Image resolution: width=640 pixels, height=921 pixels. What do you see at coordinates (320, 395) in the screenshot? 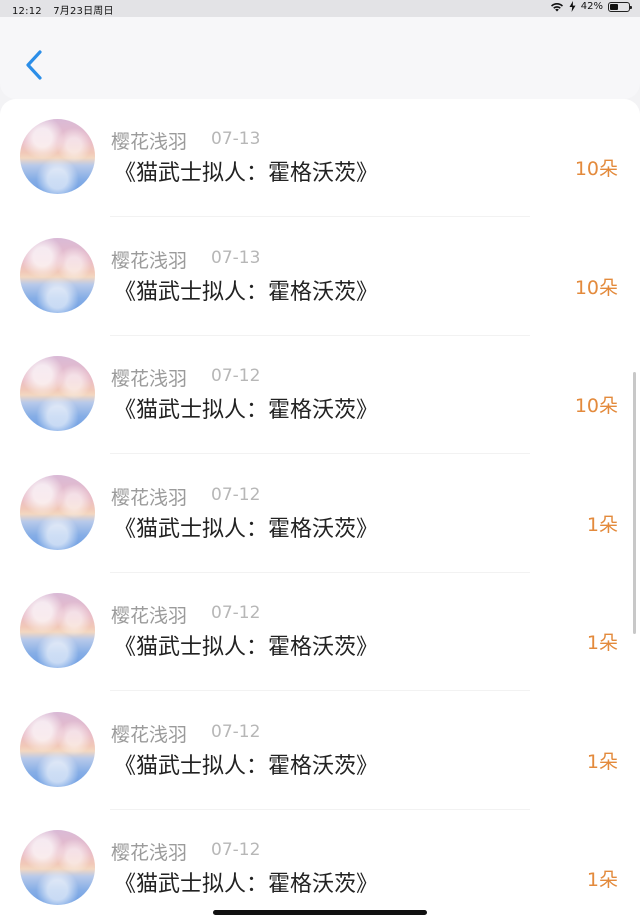
I see `list-item: 樱花浅羽 07-12 《猫武士拟人：霍格沃茨》 10朵` at bounding box center [320, 395].